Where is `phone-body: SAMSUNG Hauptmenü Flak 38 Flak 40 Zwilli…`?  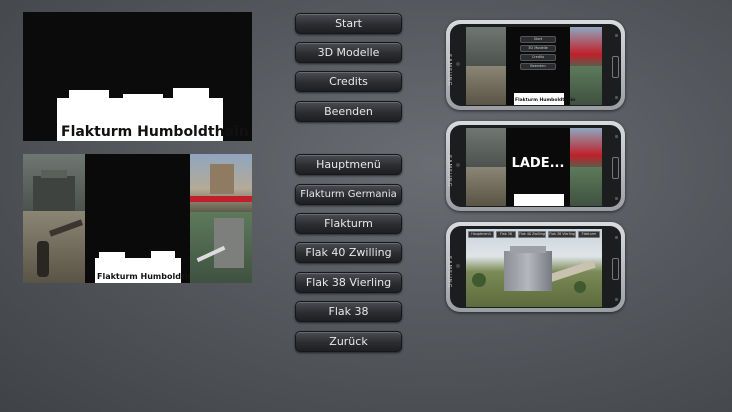 phone-body: SAMSUNG Hauptmenü Flak 38 Flak 40 Zwilli… is located at coordinates (533, 267).